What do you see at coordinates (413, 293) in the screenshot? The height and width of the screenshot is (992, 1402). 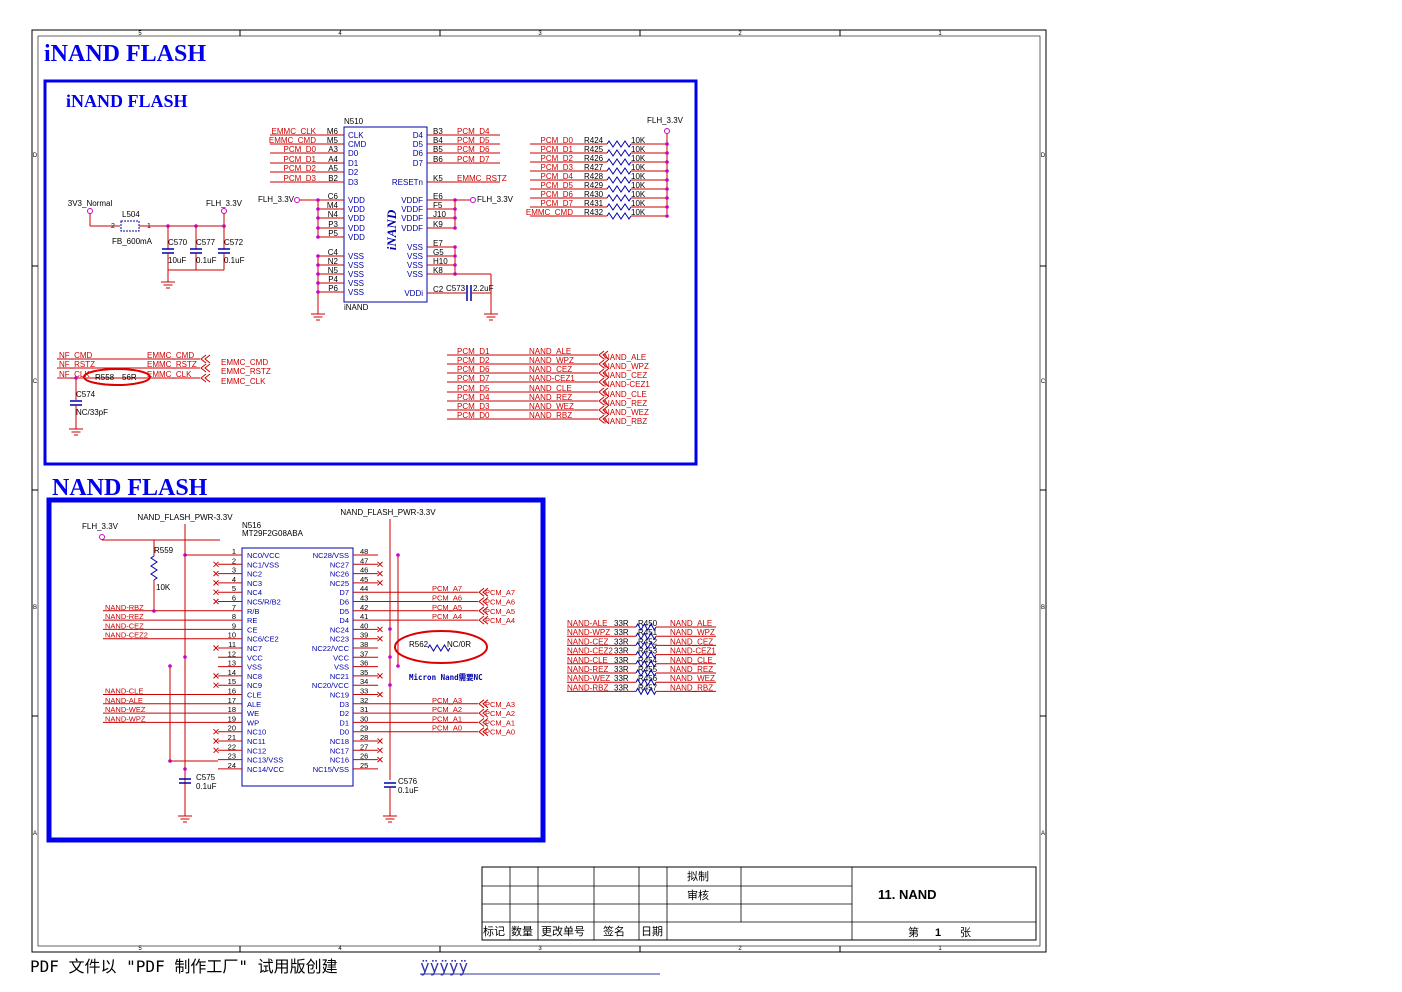 I see `pin-name: VDDi` at bounding box center [413, 293].